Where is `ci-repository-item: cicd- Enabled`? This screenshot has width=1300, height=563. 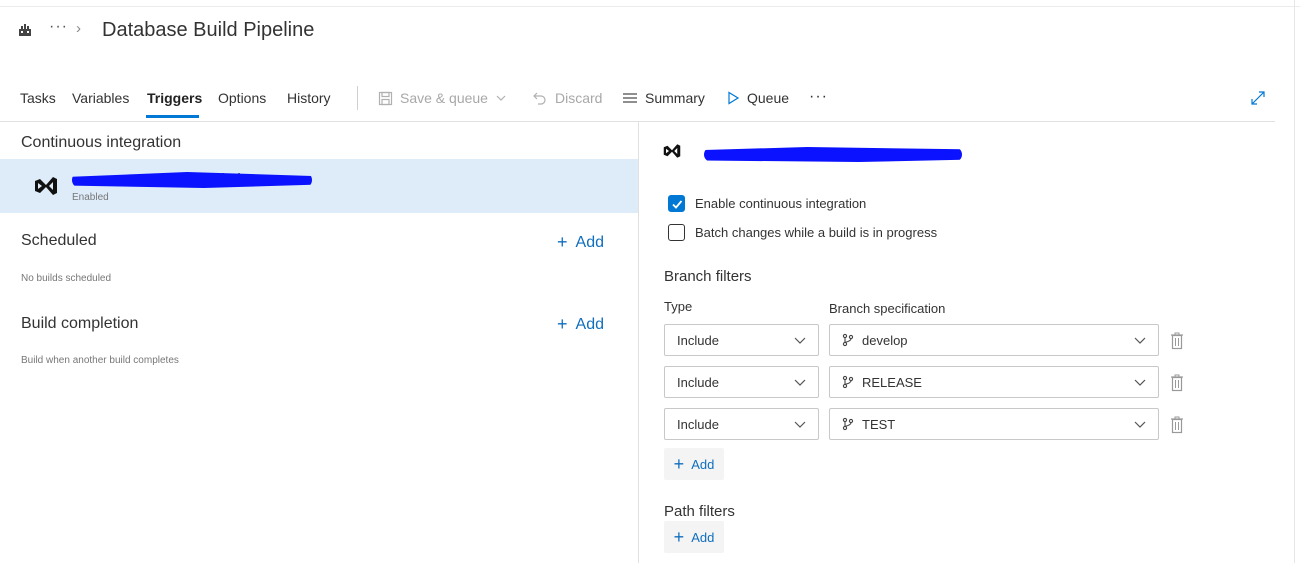
ci-repository-item: cicd- Enabled is located at coordinates (319, 186).